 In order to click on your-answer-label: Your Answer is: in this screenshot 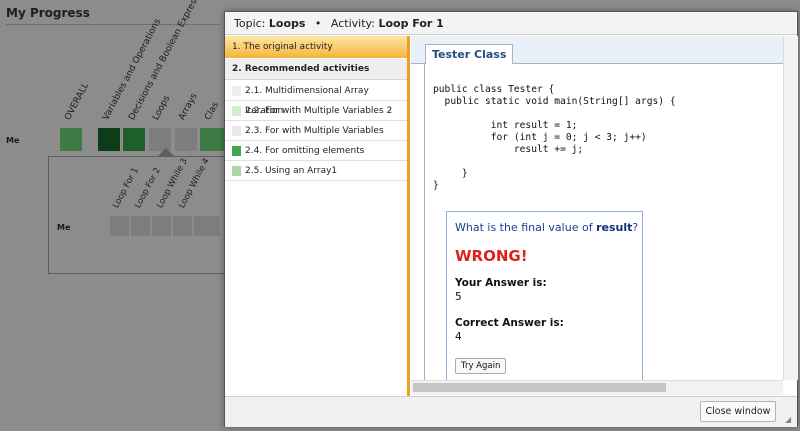, I will do `click(501, 283)`.